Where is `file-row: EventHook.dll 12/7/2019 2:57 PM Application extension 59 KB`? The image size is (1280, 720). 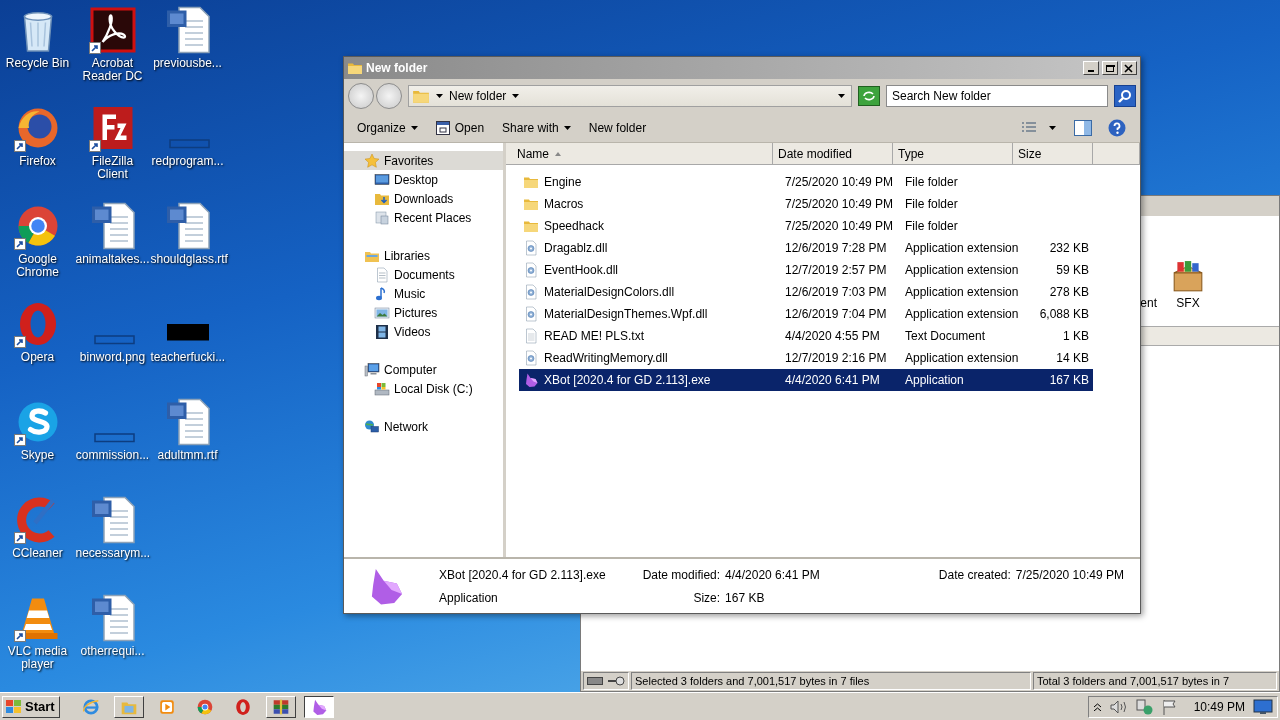 file-row: EventHook.dll 12/7/2019 2:57 PM Application extension 59 KB is located at coordinates (806, 270).